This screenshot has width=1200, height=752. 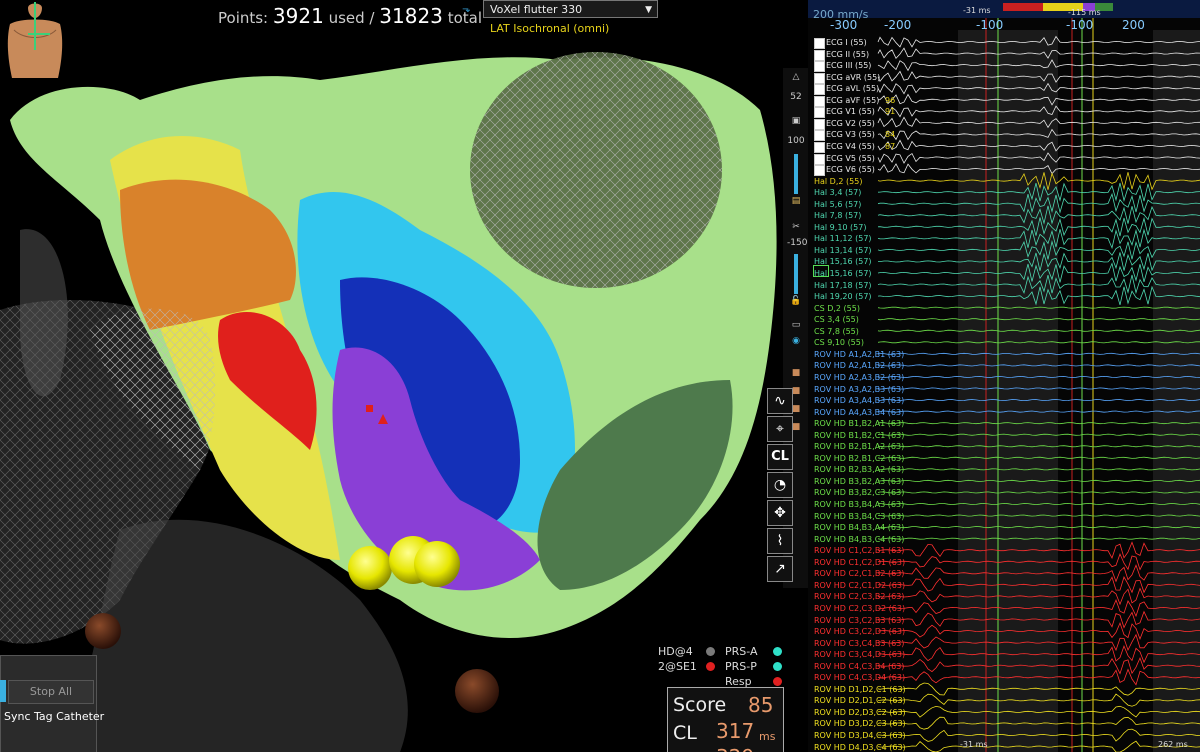 What do you see at coordinates (859, 458) in the screenshot?
I see `channel-label: ROV HD B2,B1,C2 (63)` at bounding box center [859, 458].